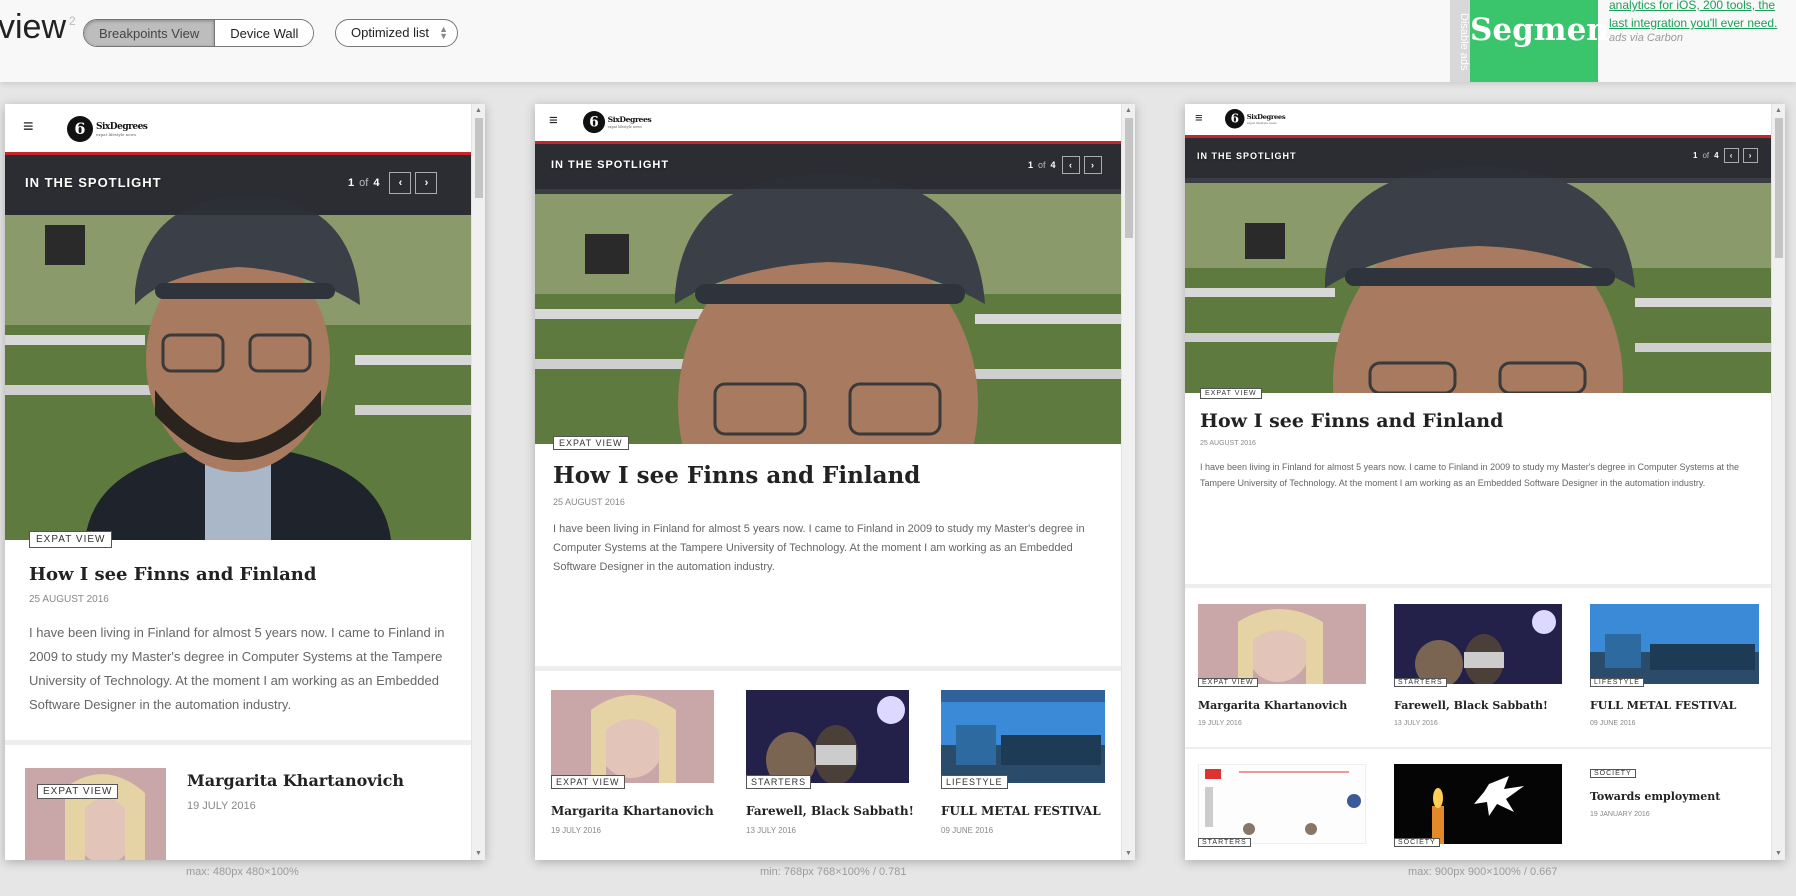 The height and width of the screenshot is (896, 1796). Describe the element at coordinates (1620, 814) in the screenshot. I see `article-date: 19 JANUARY 2016` at that location.